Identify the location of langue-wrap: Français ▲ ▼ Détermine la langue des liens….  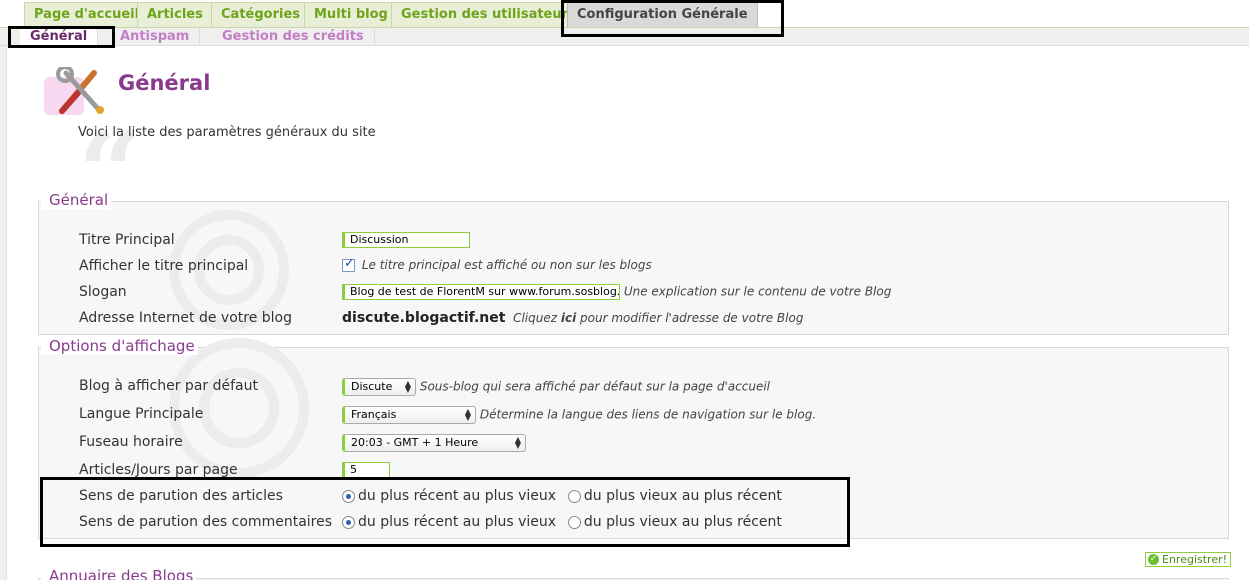
(579, 415).